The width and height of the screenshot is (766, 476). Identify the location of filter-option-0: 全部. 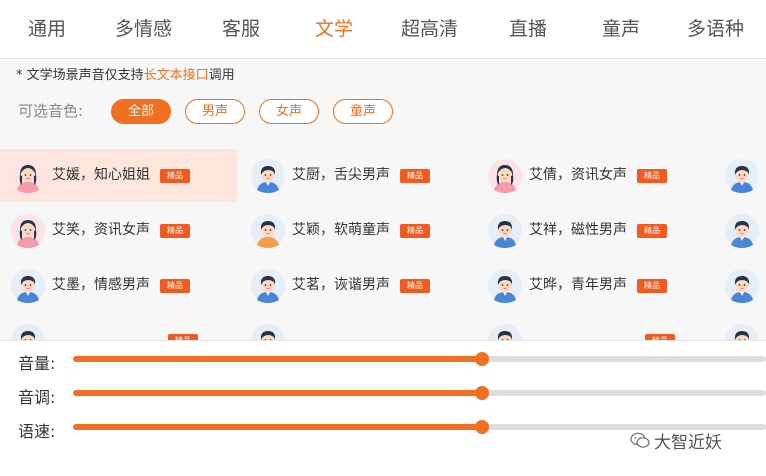
(141, 111).